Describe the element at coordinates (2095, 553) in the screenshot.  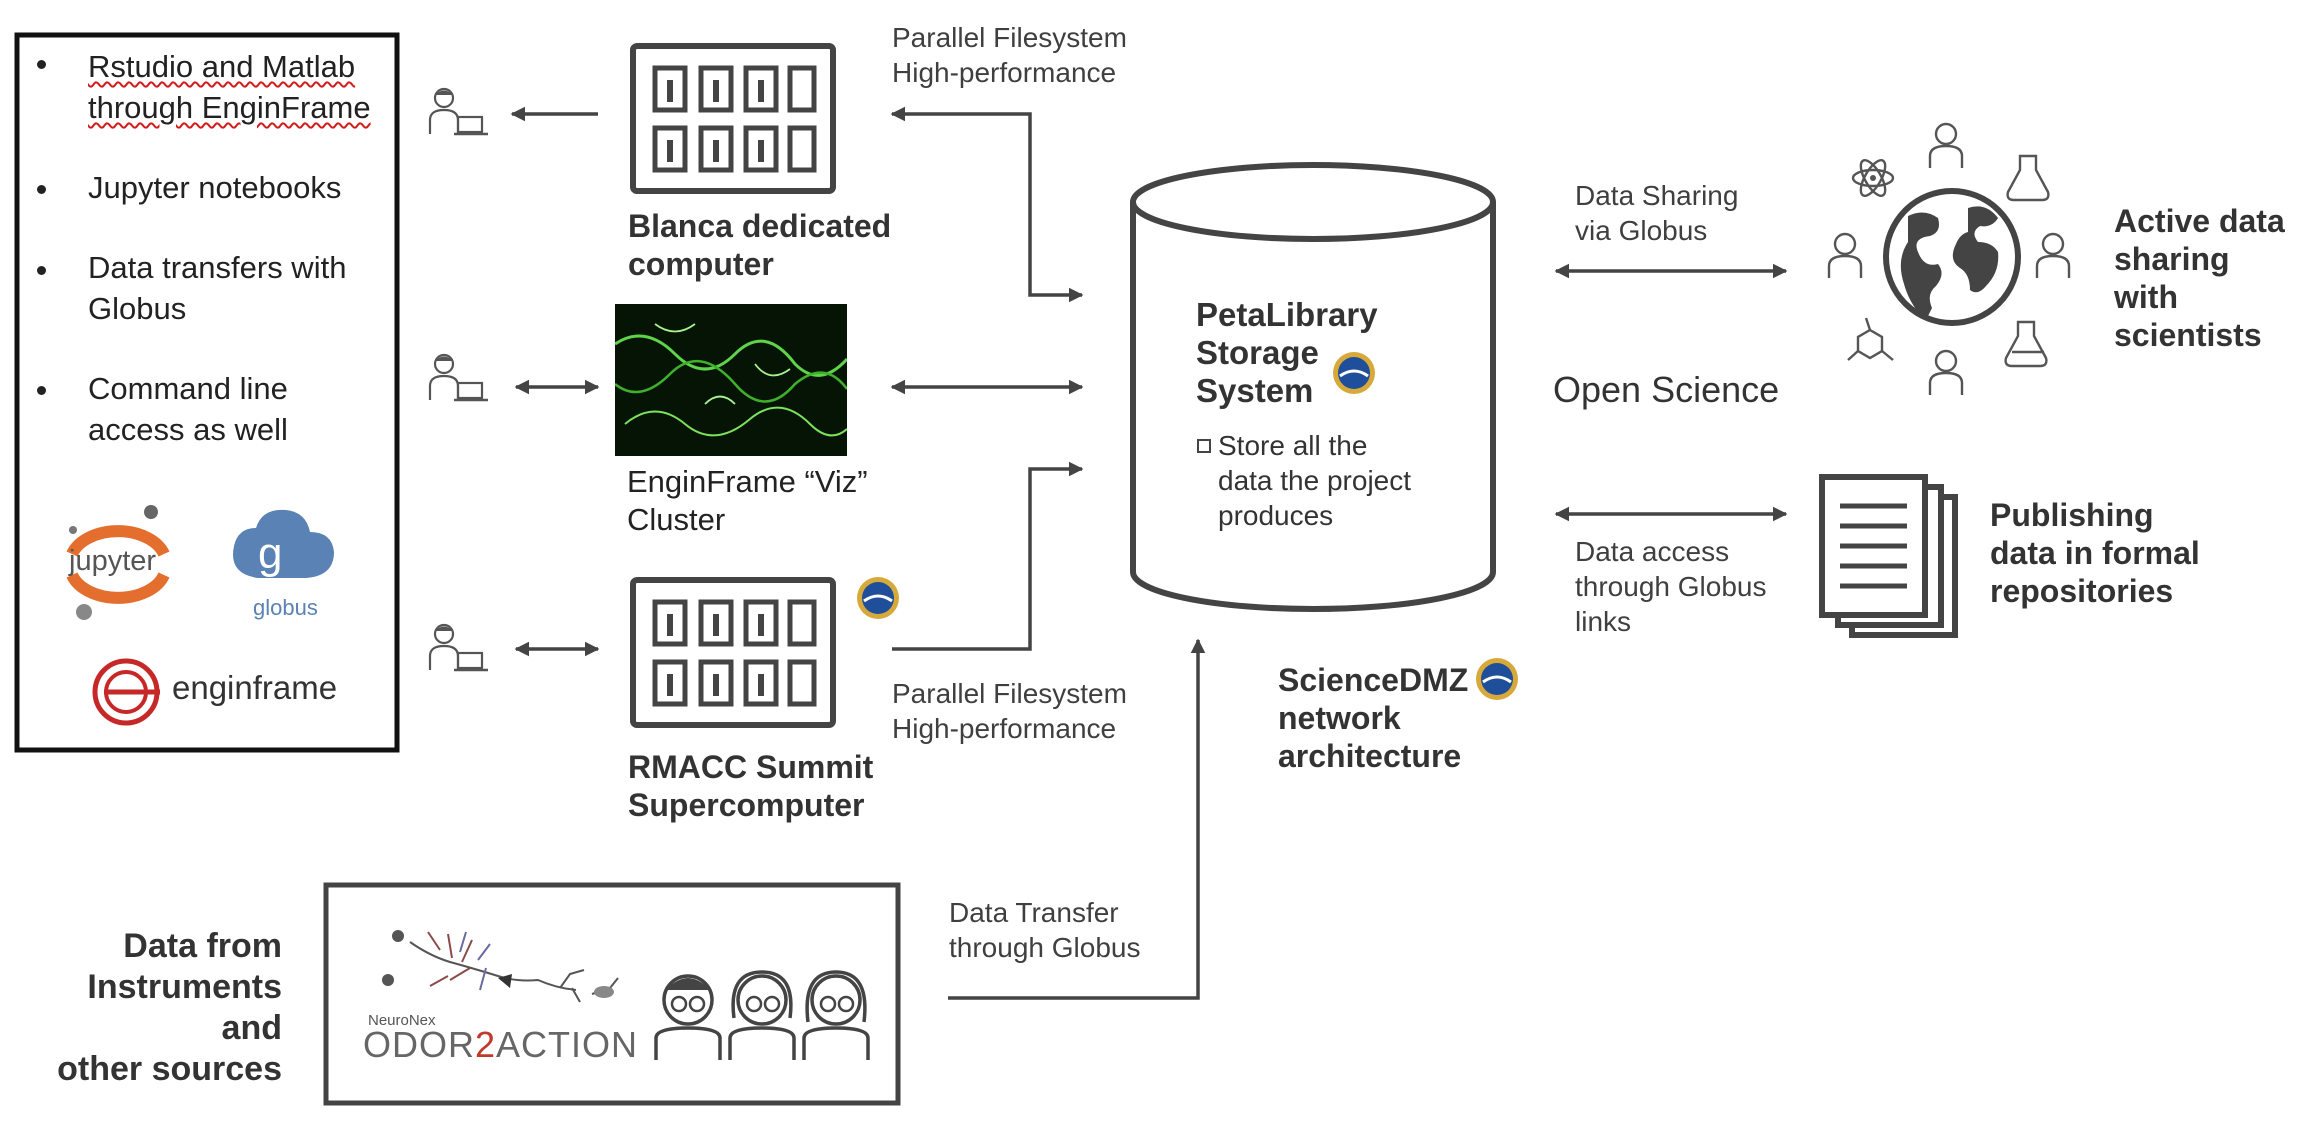
I see `publishing-label: Publishing data in formal repositories` at that location.